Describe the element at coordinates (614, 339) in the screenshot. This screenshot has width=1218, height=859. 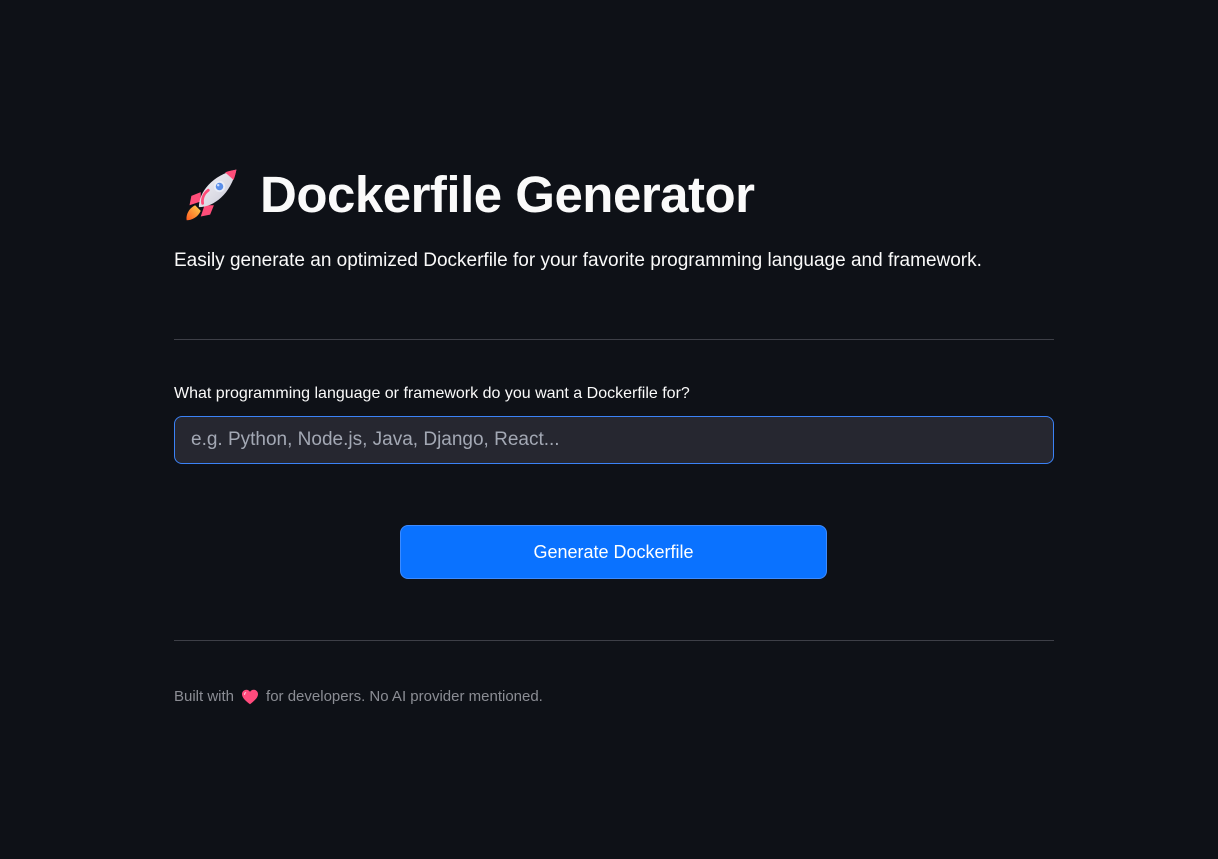
I see `divider-top` at that location.